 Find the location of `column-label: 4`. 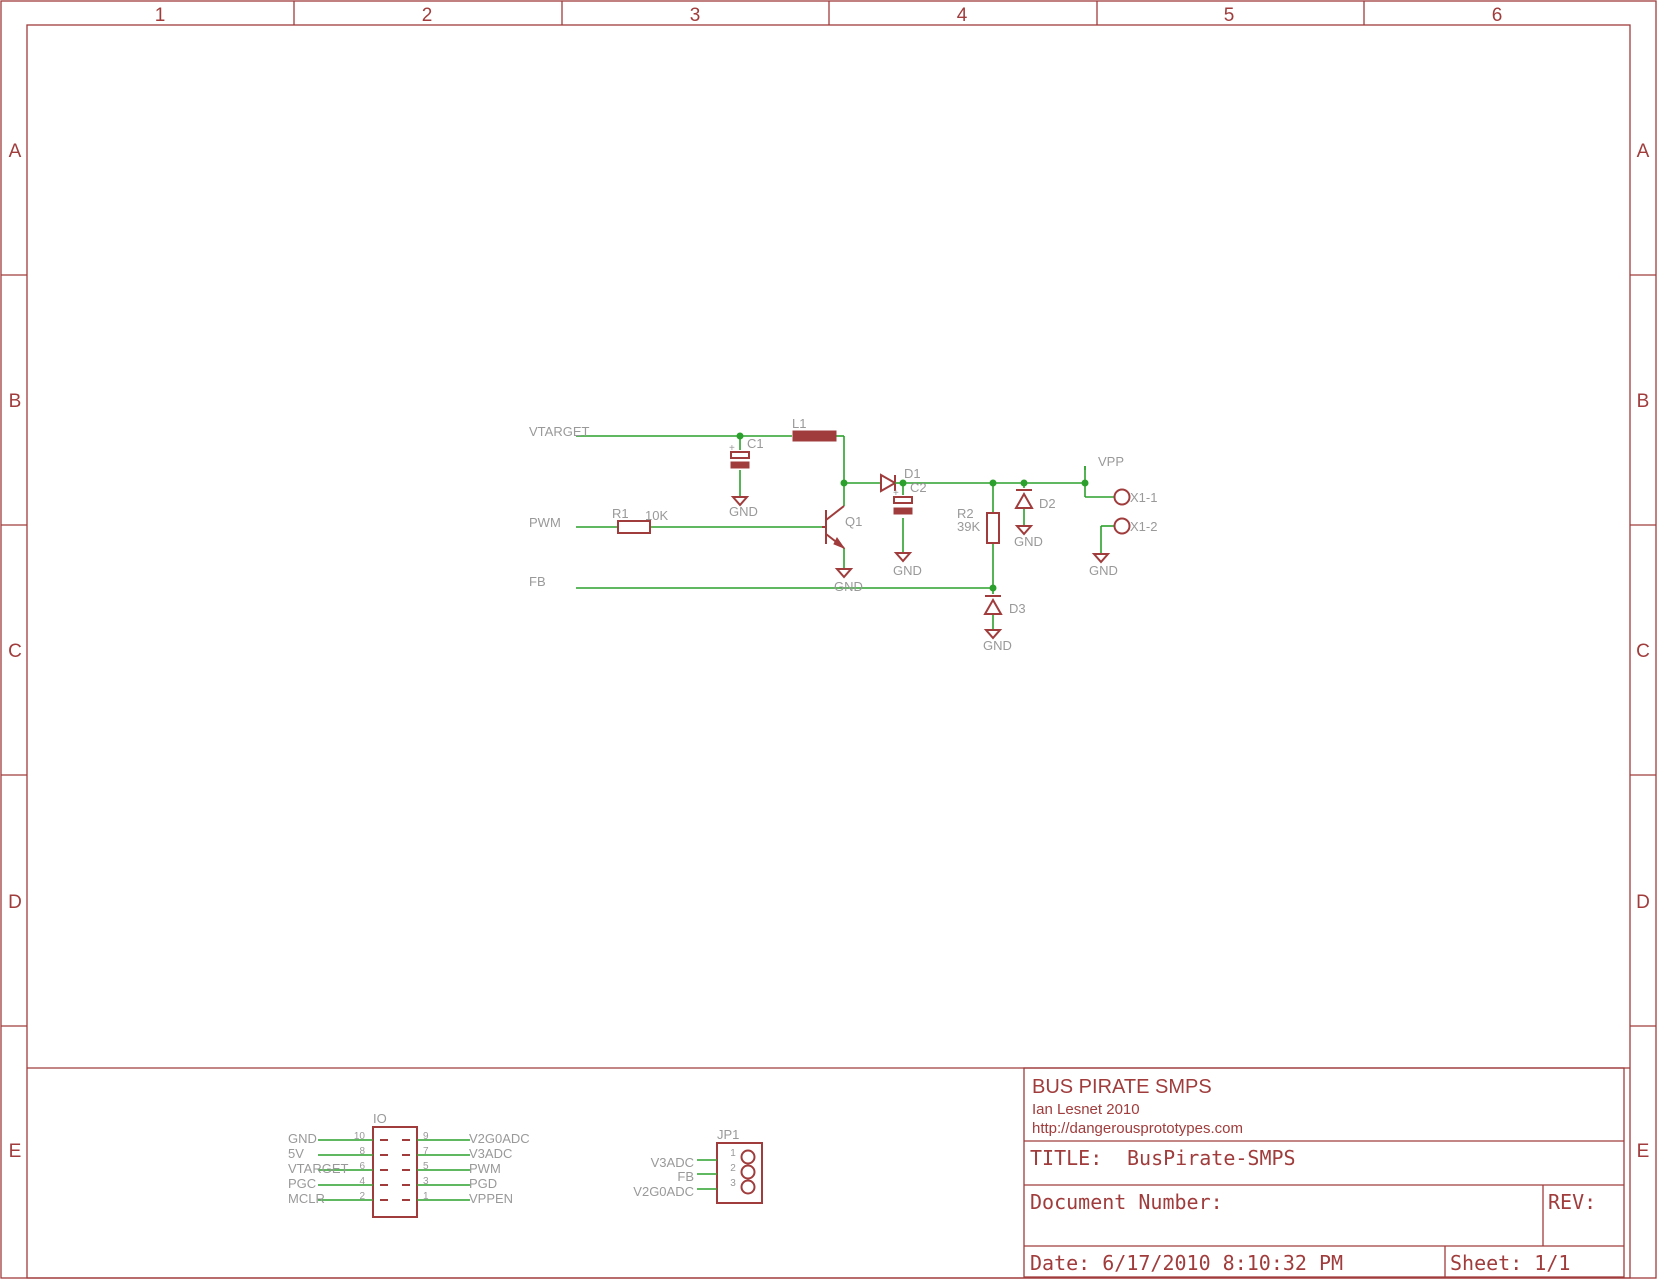

column-label: 4 is located at coordinates (962, 15).